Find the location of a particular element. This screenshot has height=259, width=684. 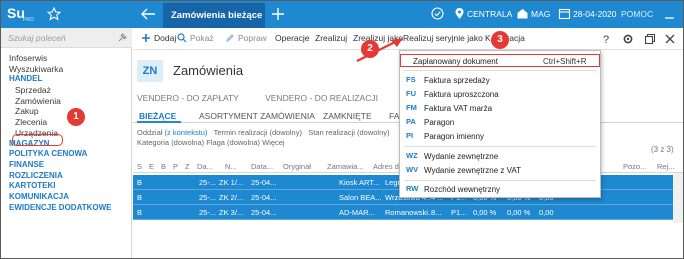

plus-icon is located at coordinates (146, 38).